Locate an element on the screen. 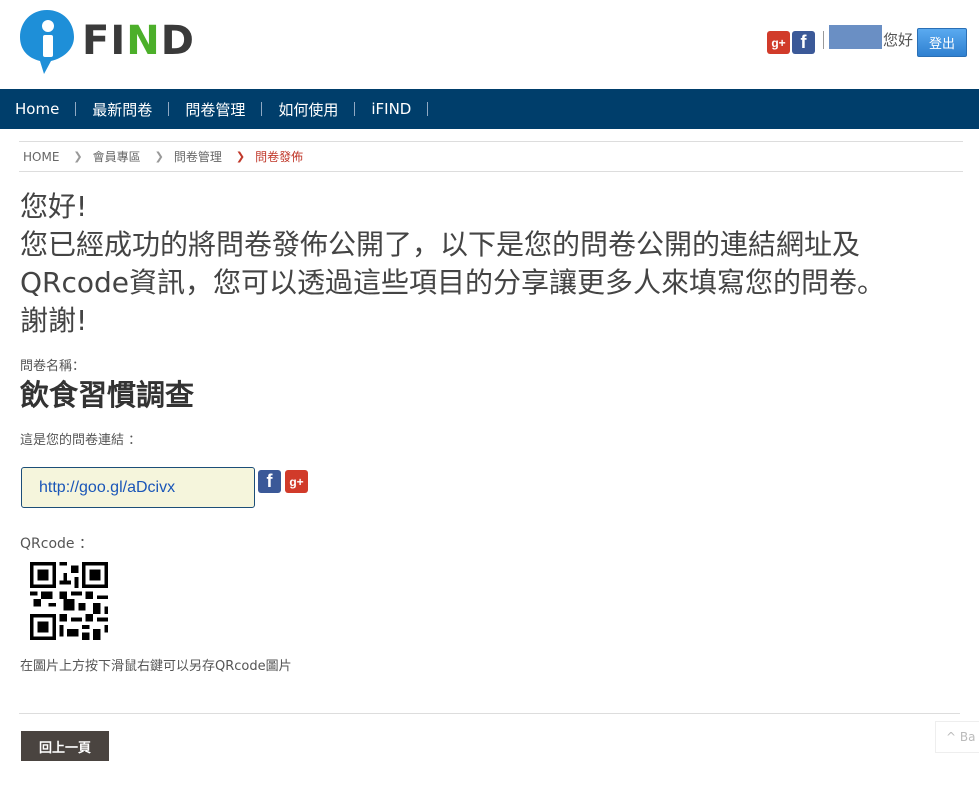 The image size is (979, 806). back-to-top-button: ^ Ba is located at coordinates (957, 737).